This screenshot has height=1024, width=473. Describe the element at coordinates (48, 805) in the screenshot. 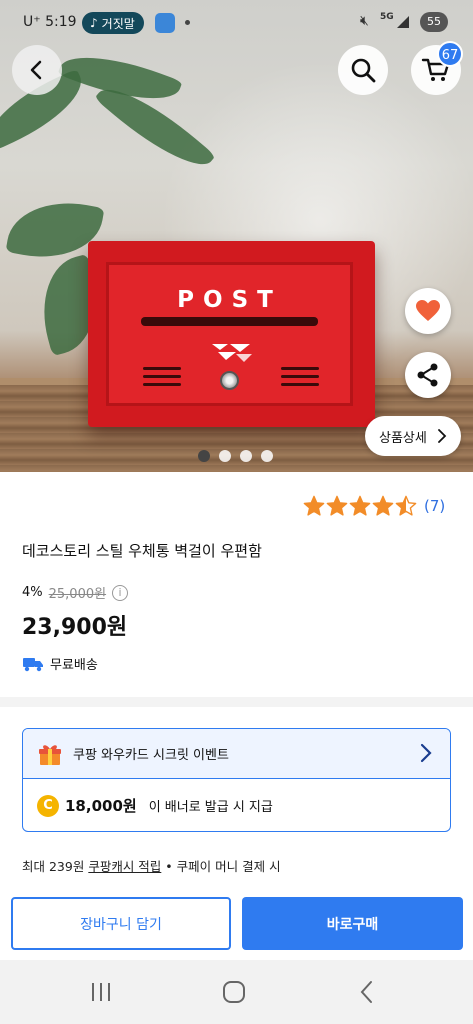

I see `coin-icon: C` at that location.